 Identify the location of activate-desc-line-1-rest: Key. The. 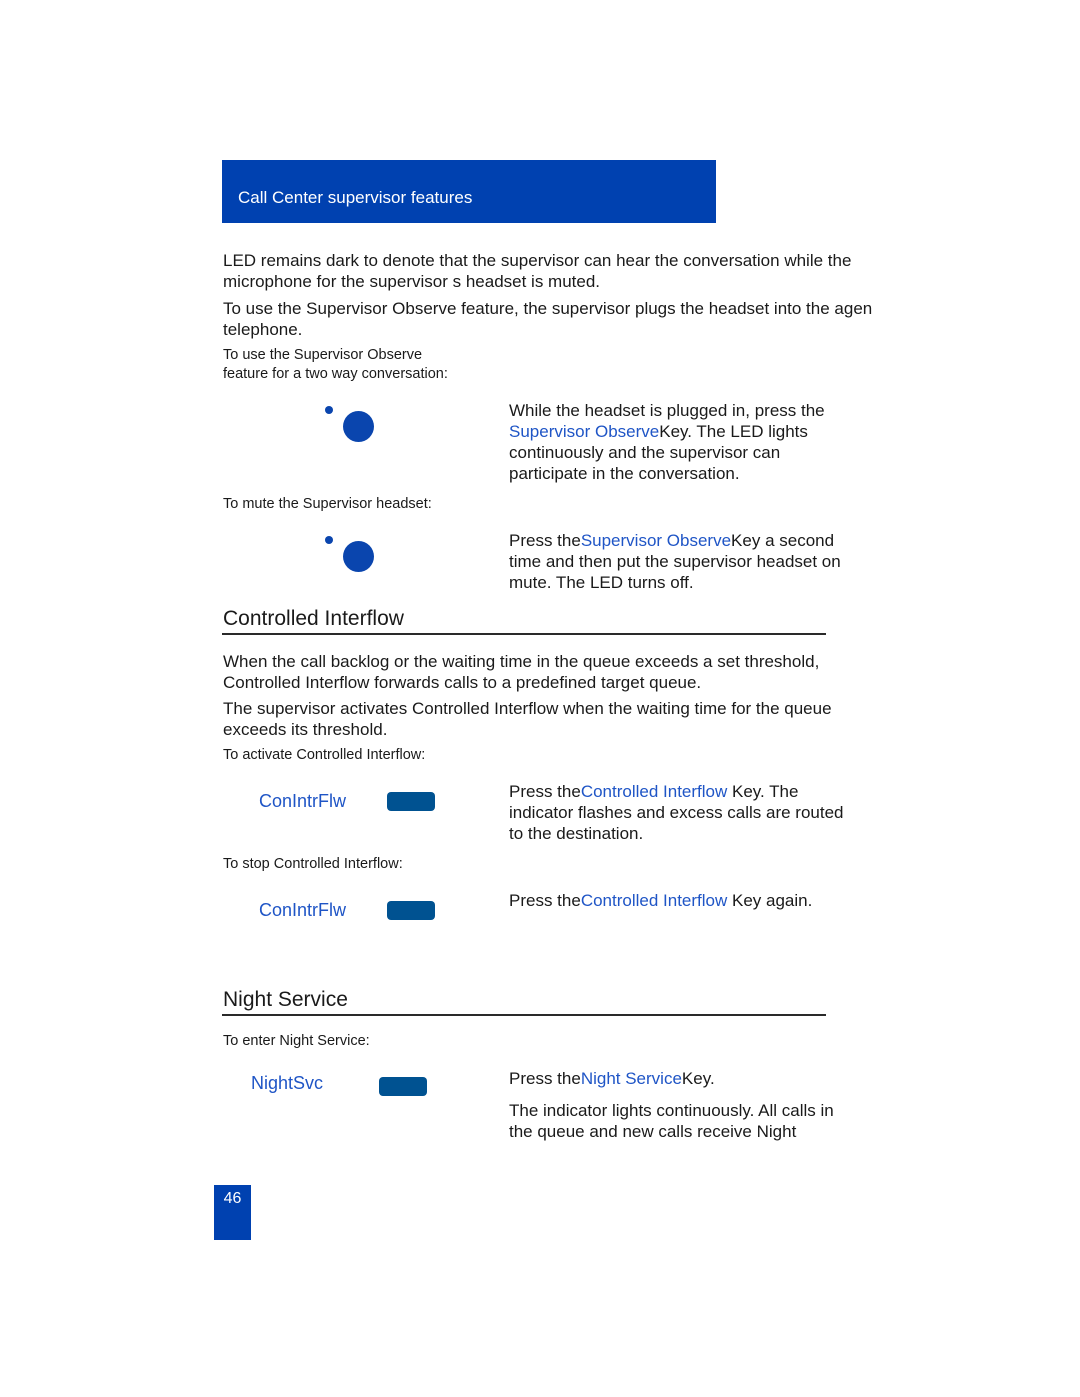
(763, 791).